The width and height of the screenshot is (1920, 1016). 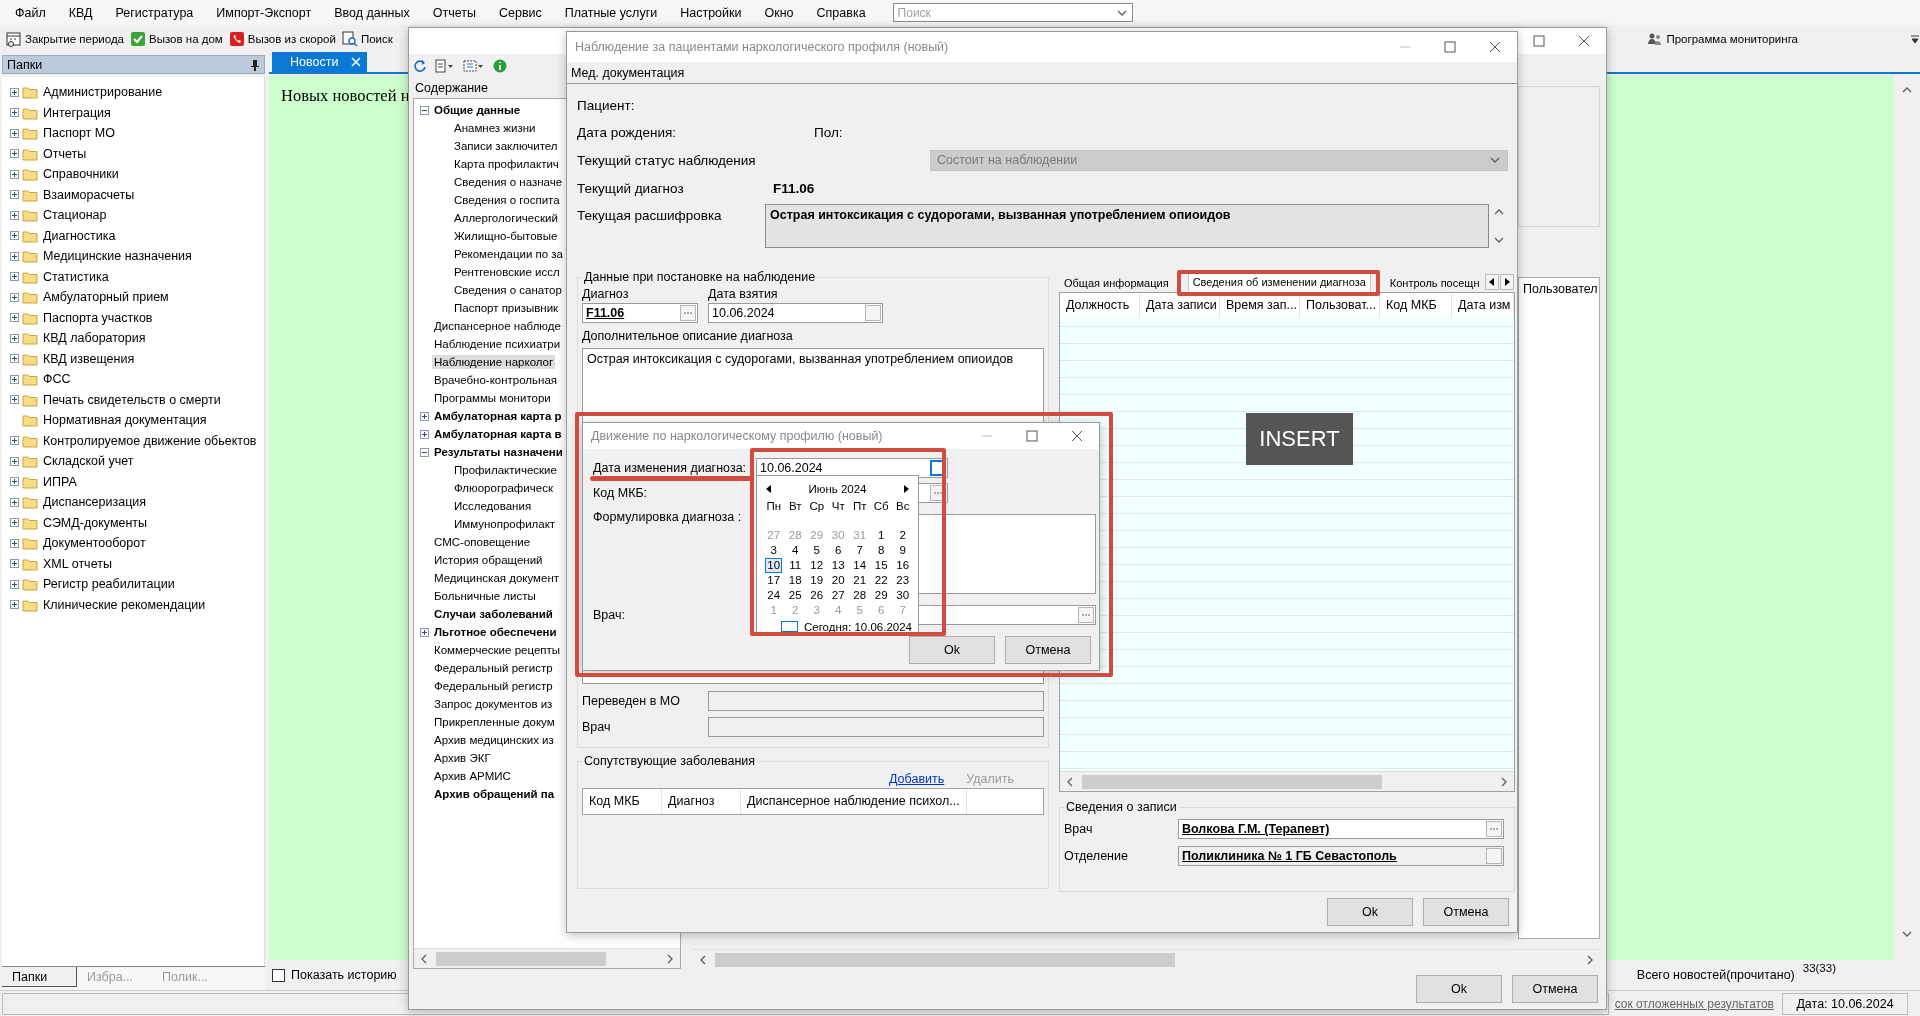 I want to click on tree-item: Сведения о санатор, so click(x=508, y=290).